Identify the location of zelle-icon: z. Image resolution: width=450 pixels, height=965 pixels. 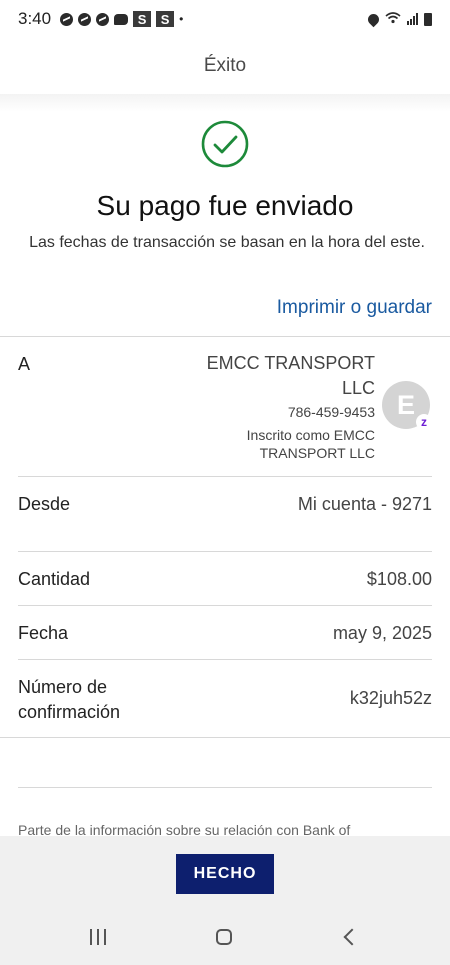
(424, 422).